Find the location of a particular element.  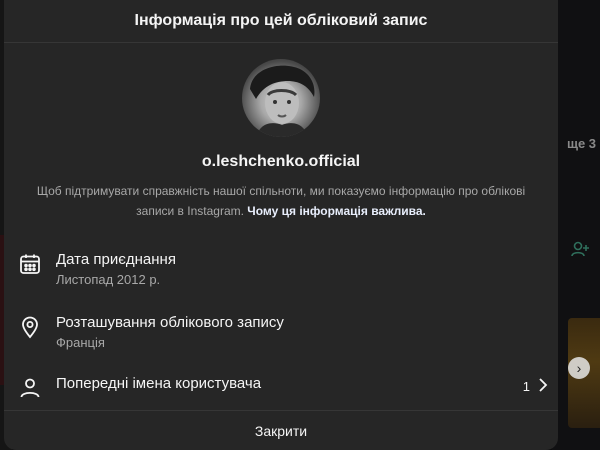

row-account-location: Розташування облікового запису Франція is located at coordinates (283, 331).